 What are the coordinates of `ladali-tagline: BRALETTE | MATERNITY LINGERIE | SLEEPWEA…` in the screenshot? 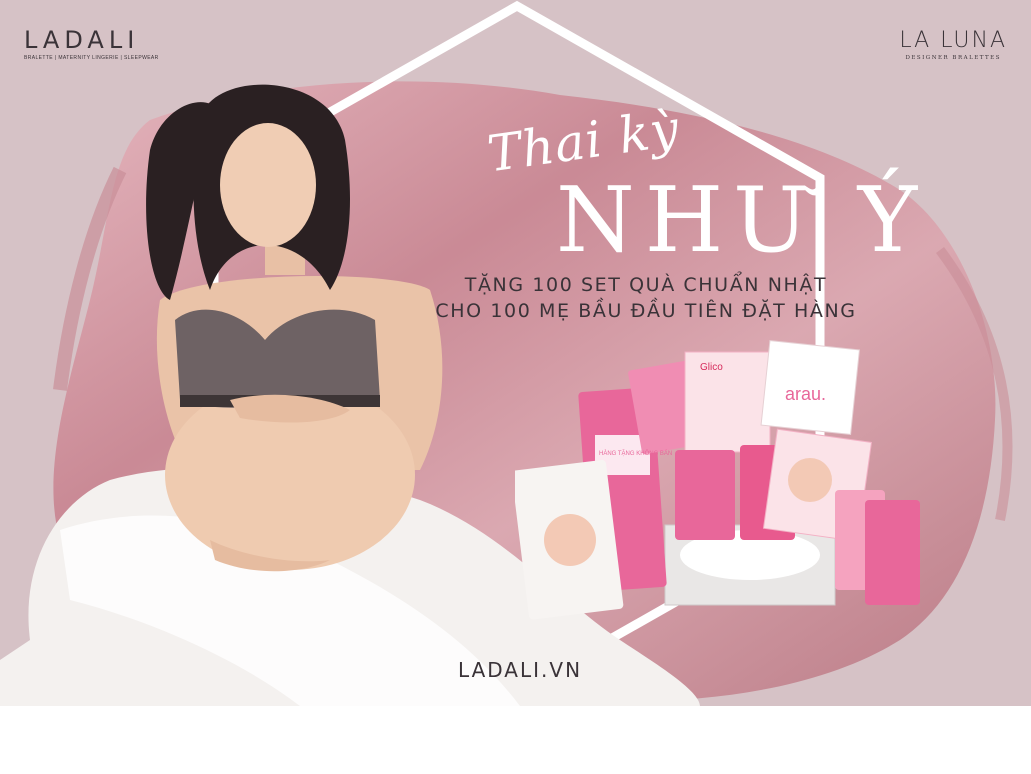 It's located at (91, 58).